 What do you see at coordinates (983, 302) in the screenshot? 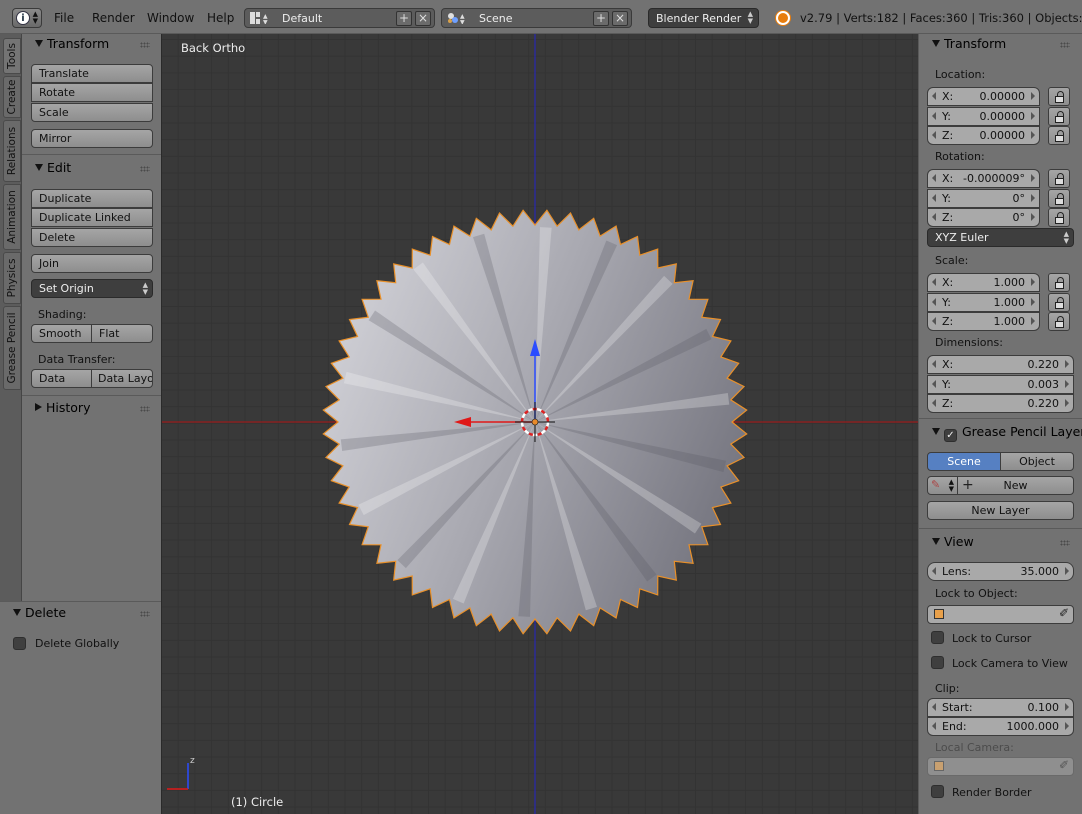
I see `scale-y-field: Y: 1.000` at bounding box center [983, 302].